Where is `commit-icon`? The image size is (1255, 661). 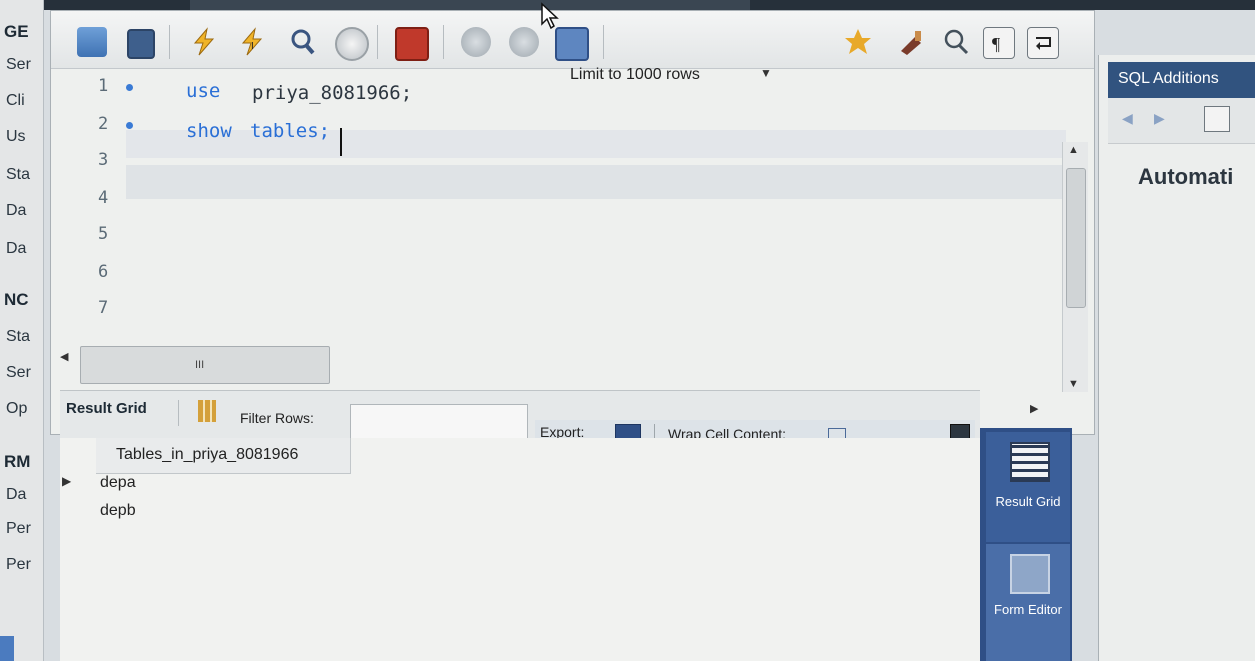
commit-icon is located at coordinates (476, 42).